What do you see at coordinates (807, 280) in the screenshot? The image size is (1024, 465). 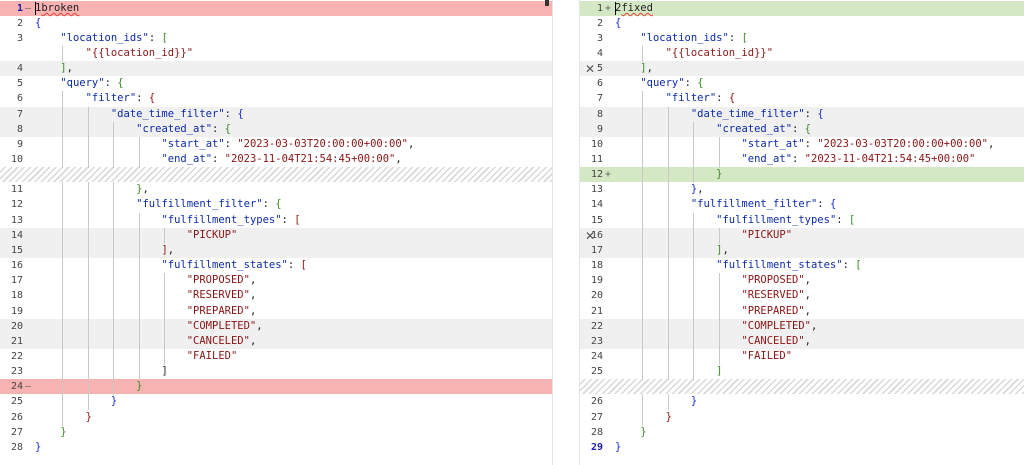 I see `code-token: ,` at bounding box center [807, 280].